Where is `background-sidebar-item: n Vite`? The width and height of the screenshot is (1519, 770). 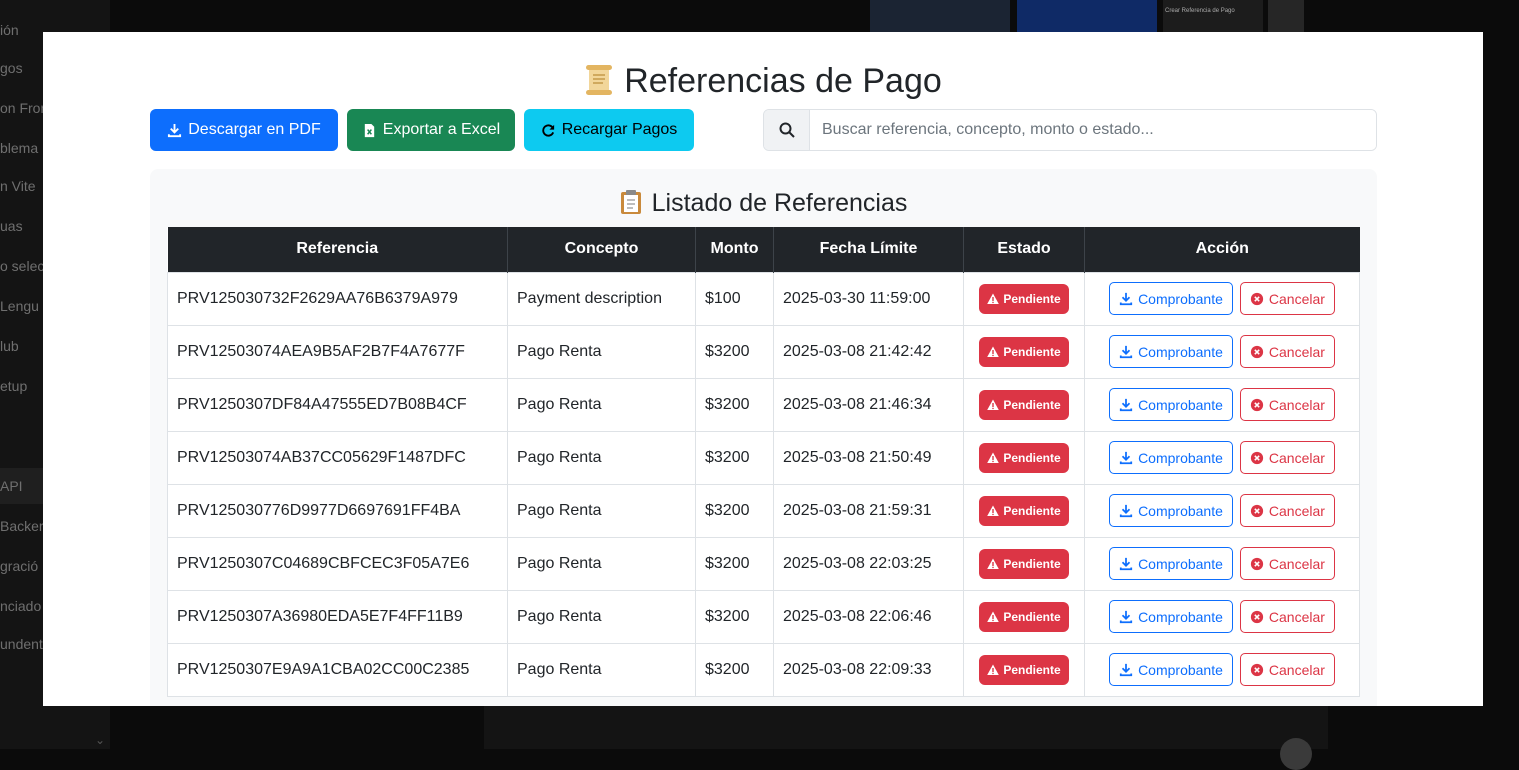 background-sidebar-item: n Vite is located at coordinates (18, 186).